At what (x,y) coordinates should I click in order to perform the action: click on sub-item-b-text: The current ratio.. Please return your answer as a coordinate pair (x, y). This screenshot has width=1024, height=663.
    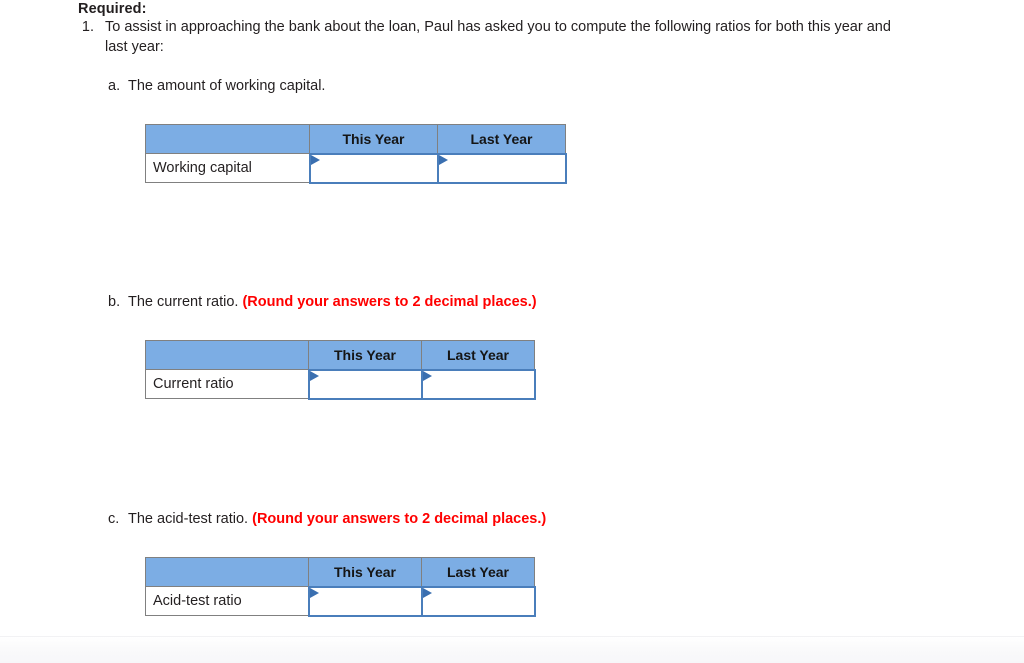
    Looking at the image, I should click on (183, 302).